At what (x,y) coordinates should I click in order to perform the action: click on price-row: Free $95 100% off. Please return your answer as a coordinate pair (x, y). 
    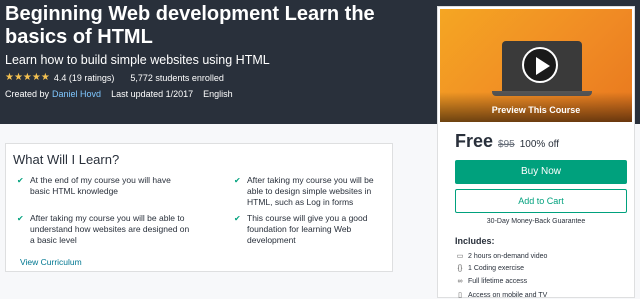
    Looking at the image, I should click on (507, 141).